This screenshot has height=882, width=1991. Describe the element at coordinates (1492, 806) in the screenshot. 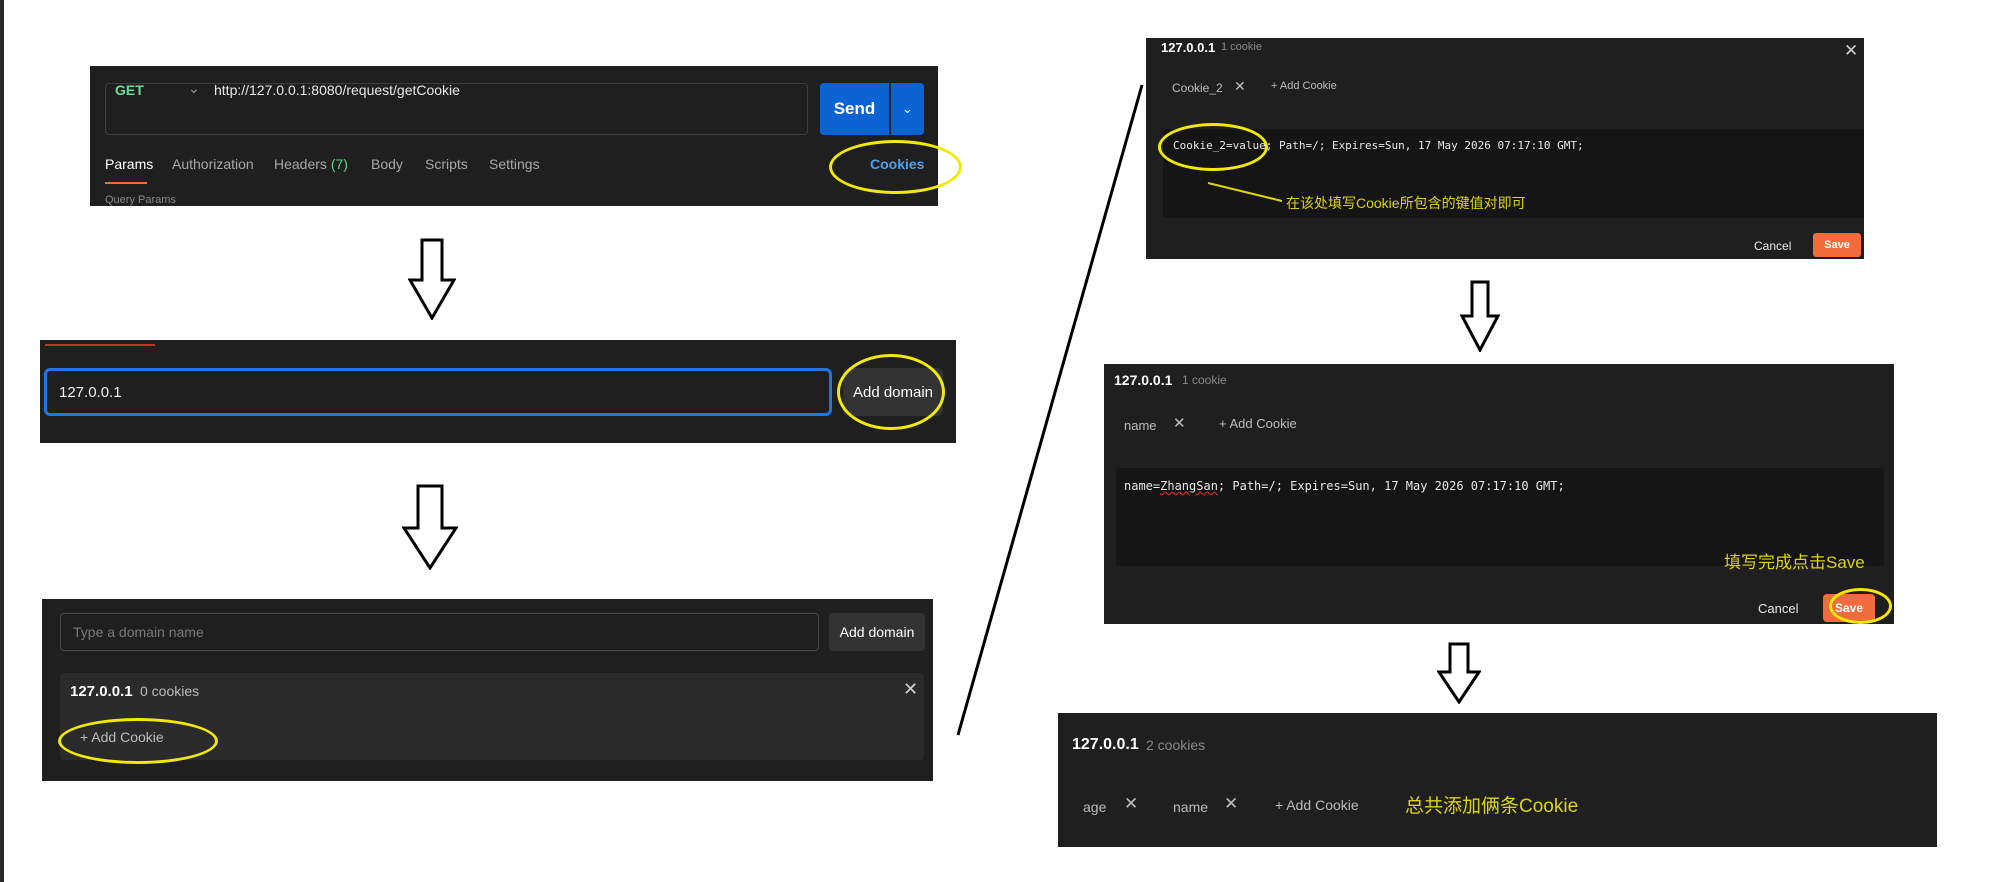

I see `annotation-text: 总共添加俩条Cookie` at that location.